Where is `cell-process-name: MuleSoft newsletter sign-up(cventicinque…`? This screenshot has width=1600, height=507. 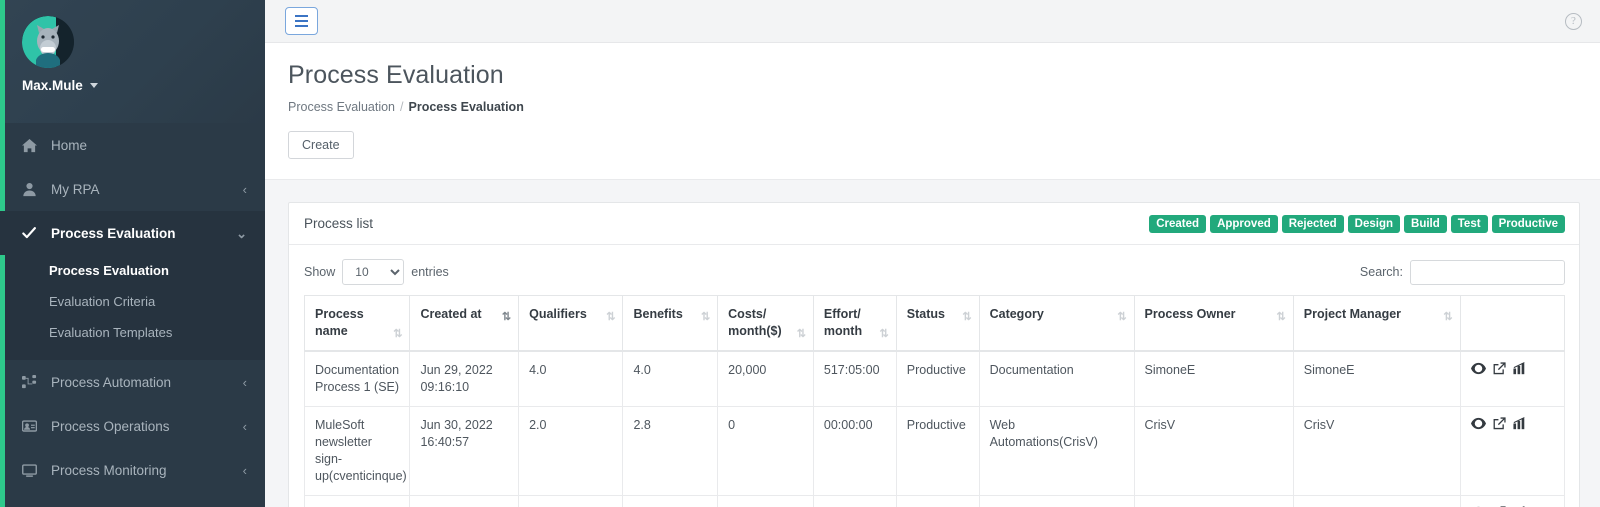
cell-process-name: MuleSoft newsletter sign-up(cventicinque… is located at coordinates (357, 451).